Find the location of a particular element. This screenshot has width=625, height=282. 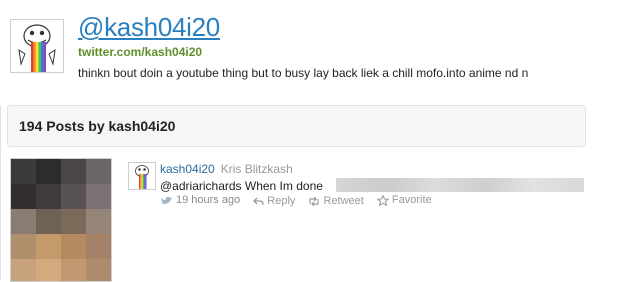

profile-handle-link: @kash04i20 is located at coordinates (149, 27).